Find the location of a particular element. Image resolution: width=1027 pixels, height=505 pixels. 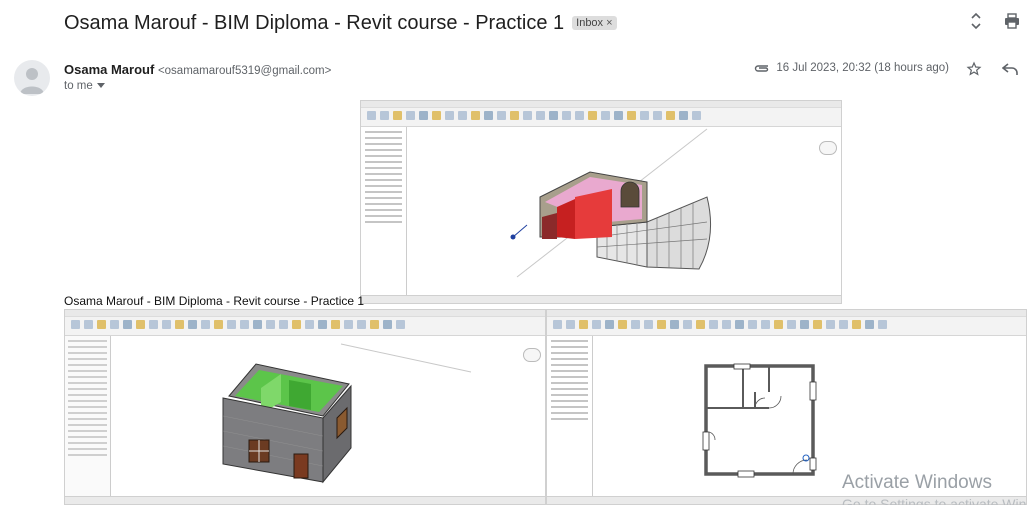

chevron-down-icon is located at coordinates (100, 85).